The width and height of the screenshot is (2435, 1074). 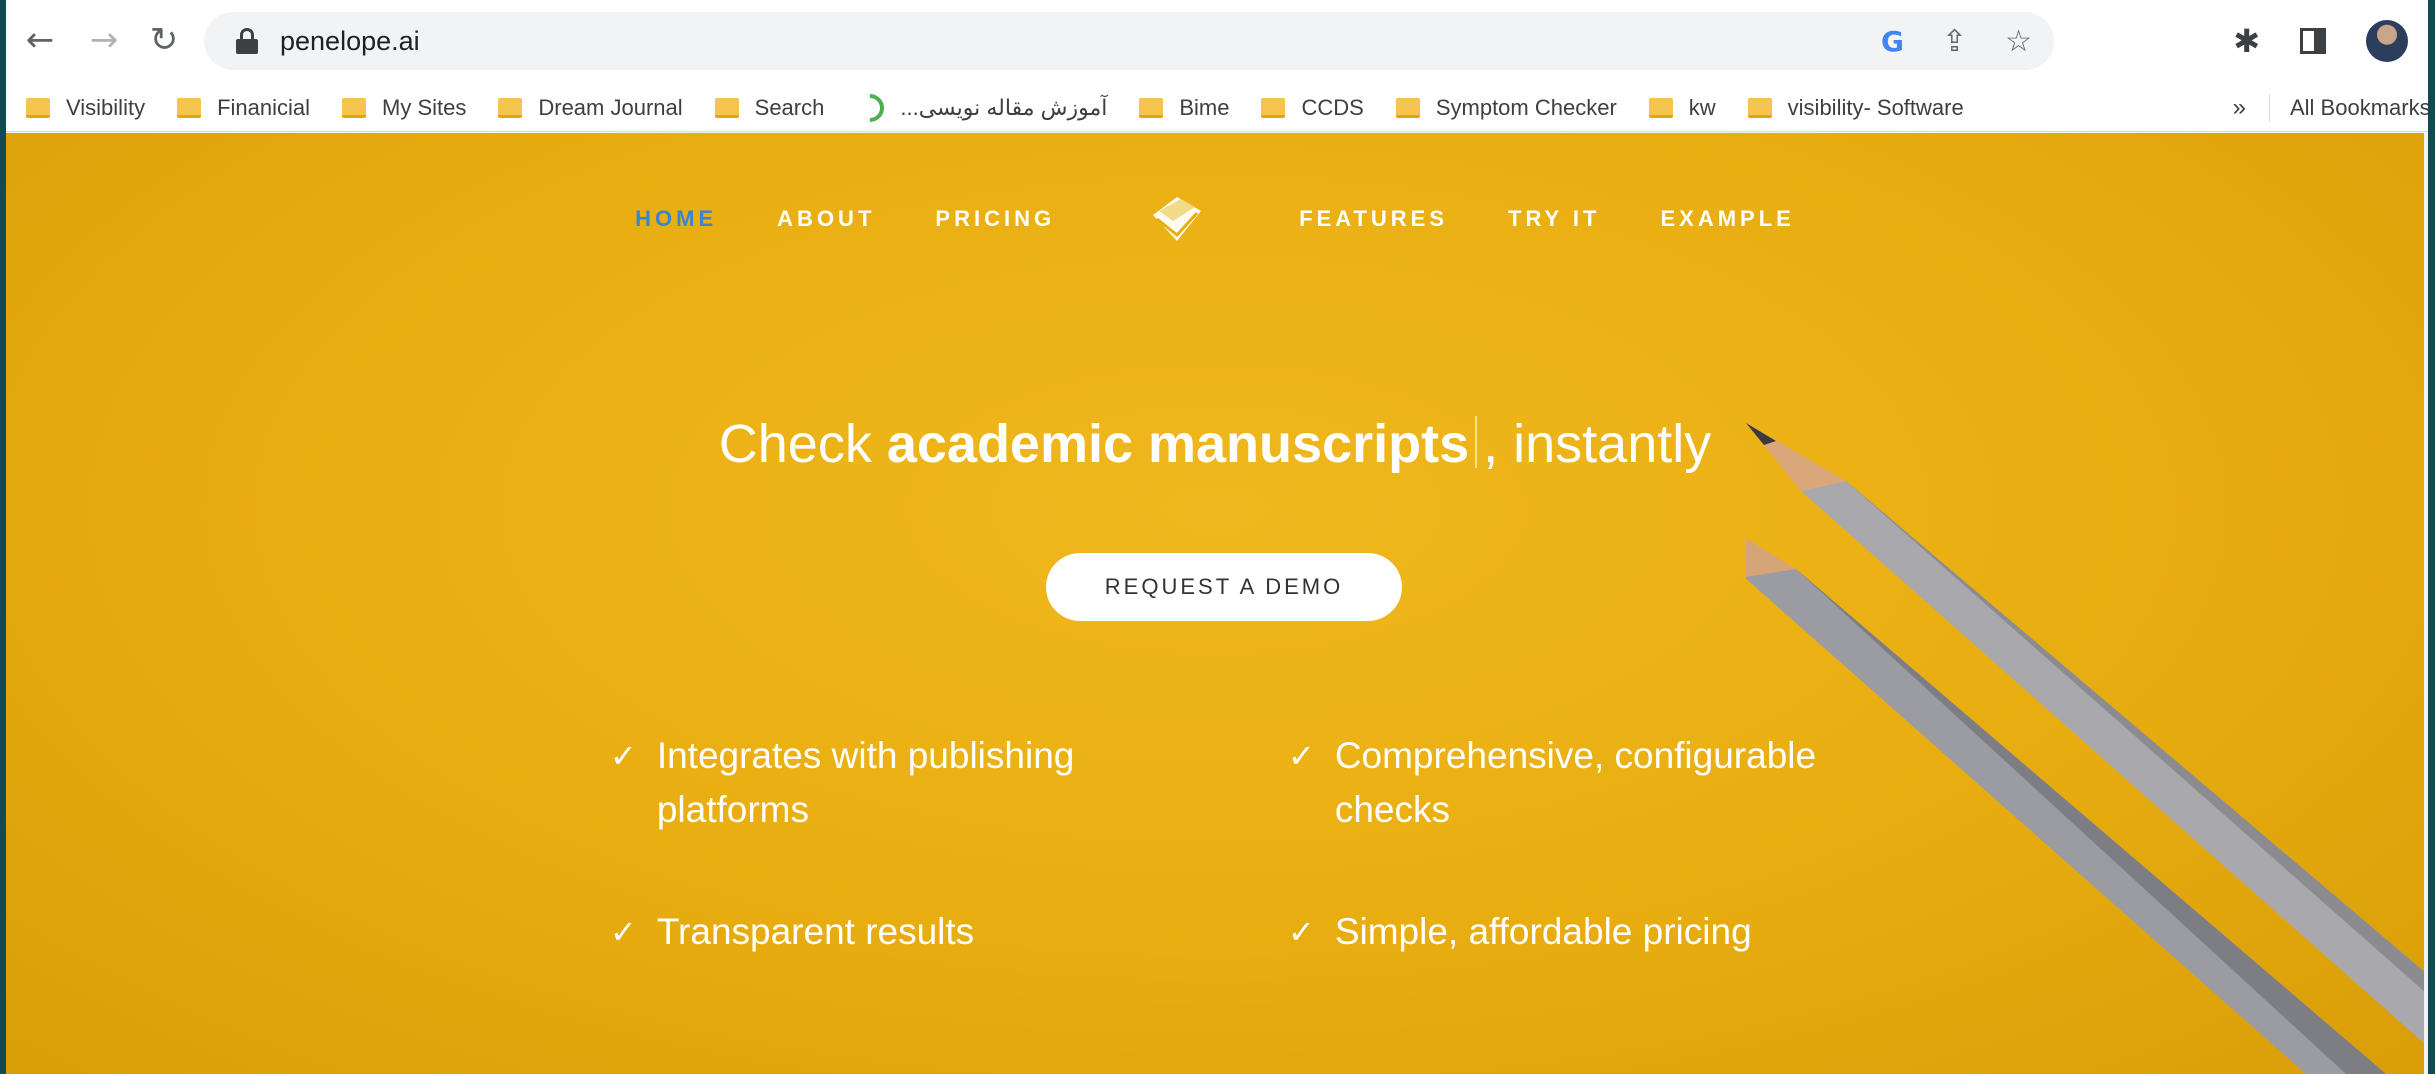 What do you see at coordinates (676, 219) in the screenshot?
I see `nav-home: HOME` at bounding box center [676, 219].